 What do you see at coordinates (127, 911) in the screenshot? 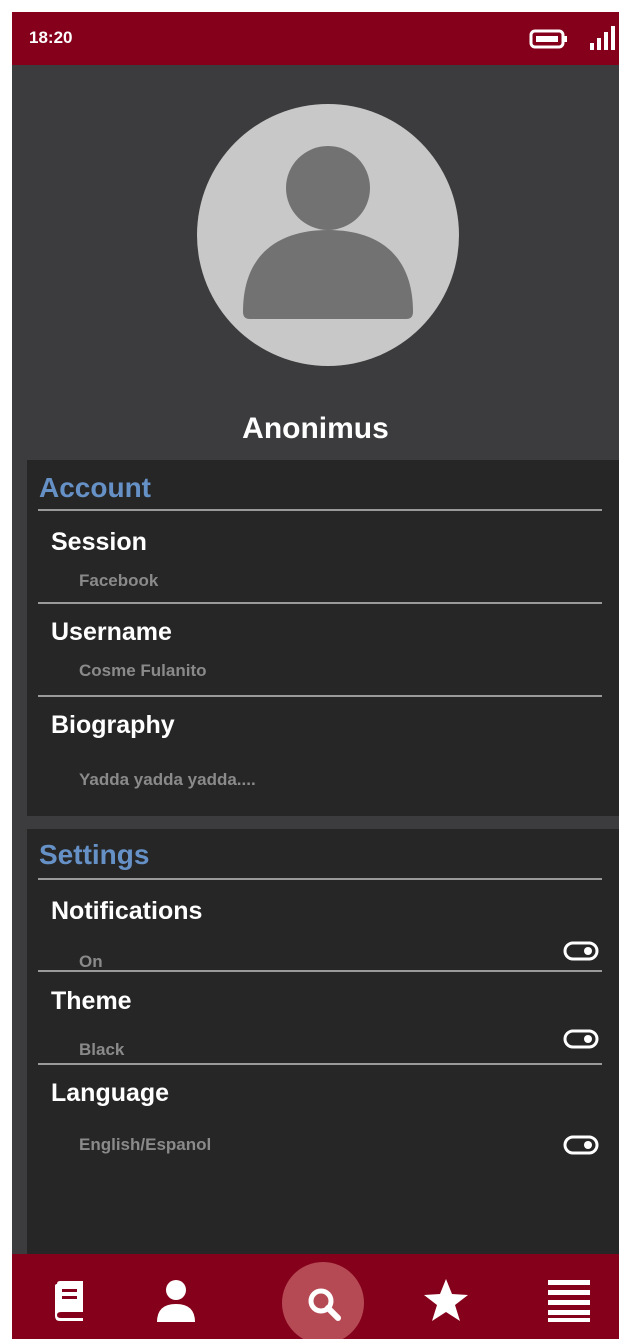
I see `notifications-label: Notifications` at bounding box center [127, 911].